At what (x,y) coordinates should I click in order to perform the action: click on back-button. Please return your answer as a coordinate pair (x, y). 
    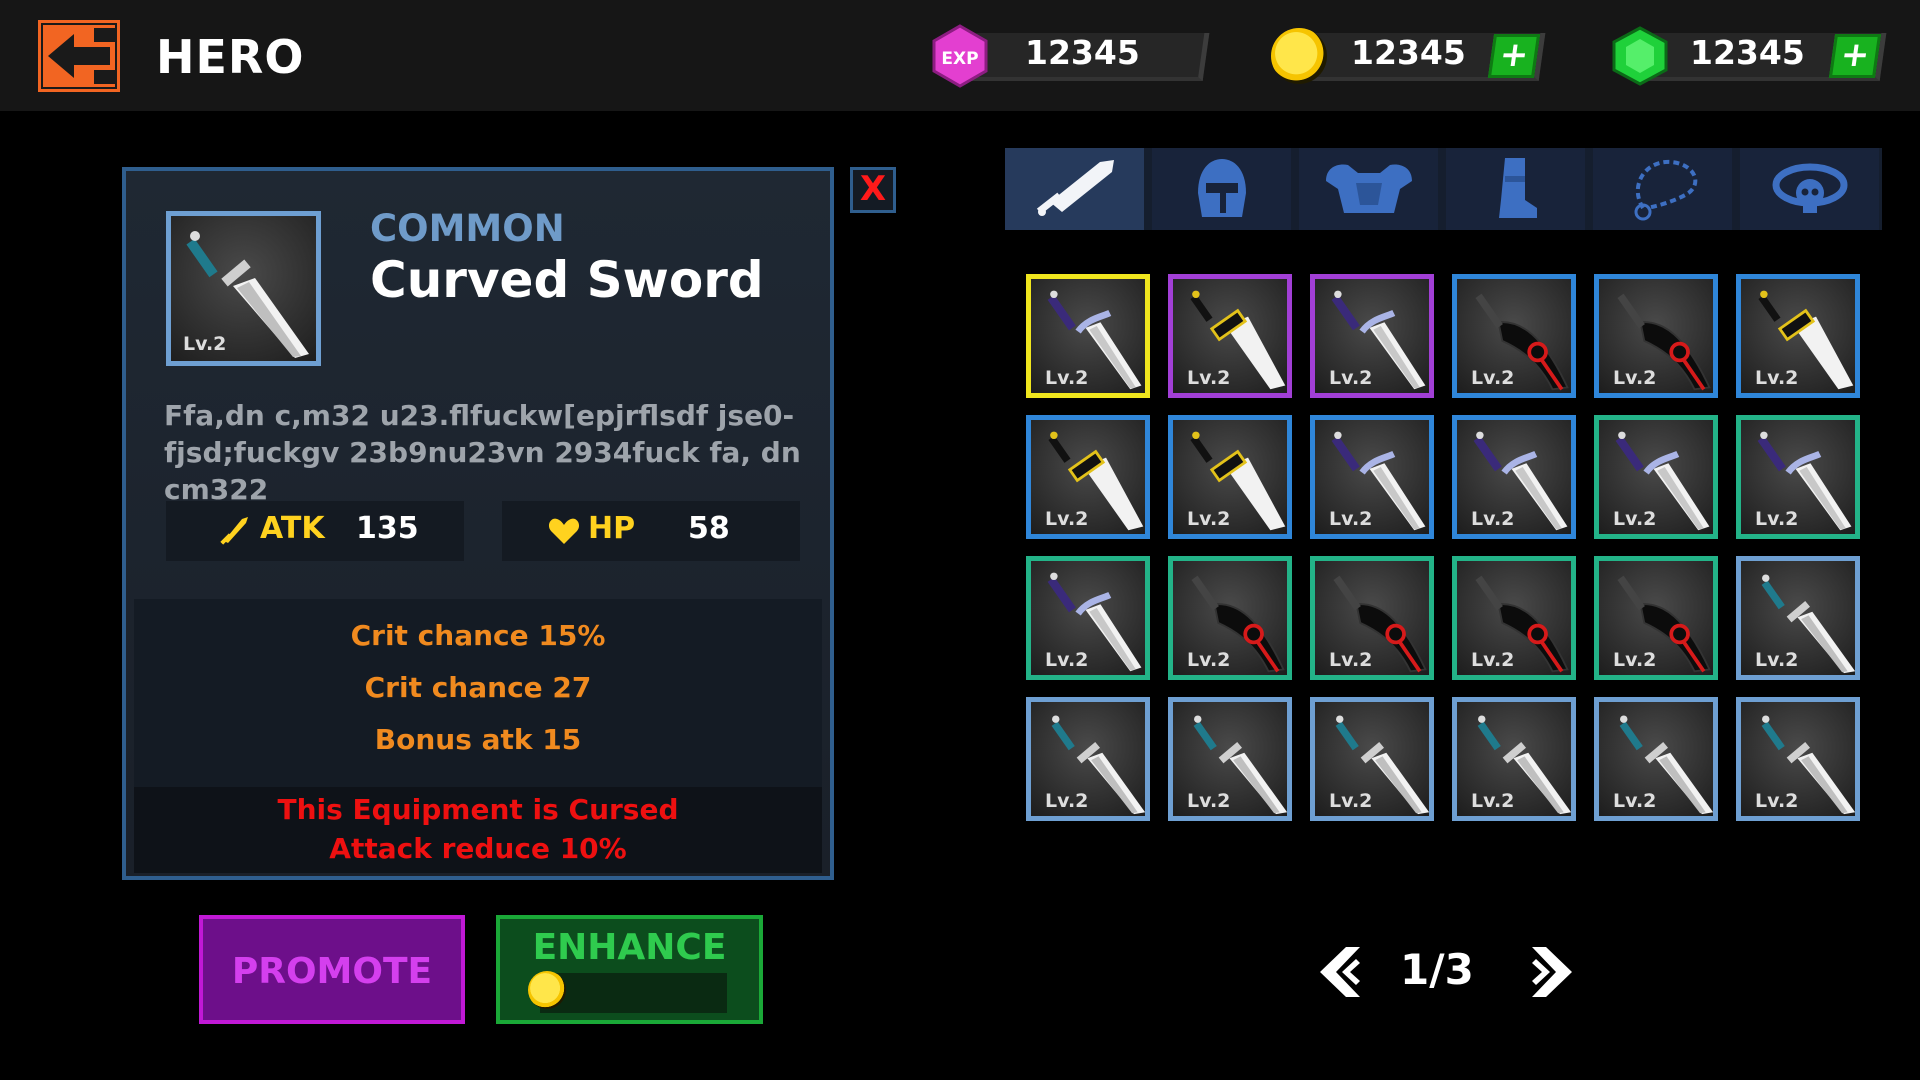
    Looking at the image, I should click on (79, 56).